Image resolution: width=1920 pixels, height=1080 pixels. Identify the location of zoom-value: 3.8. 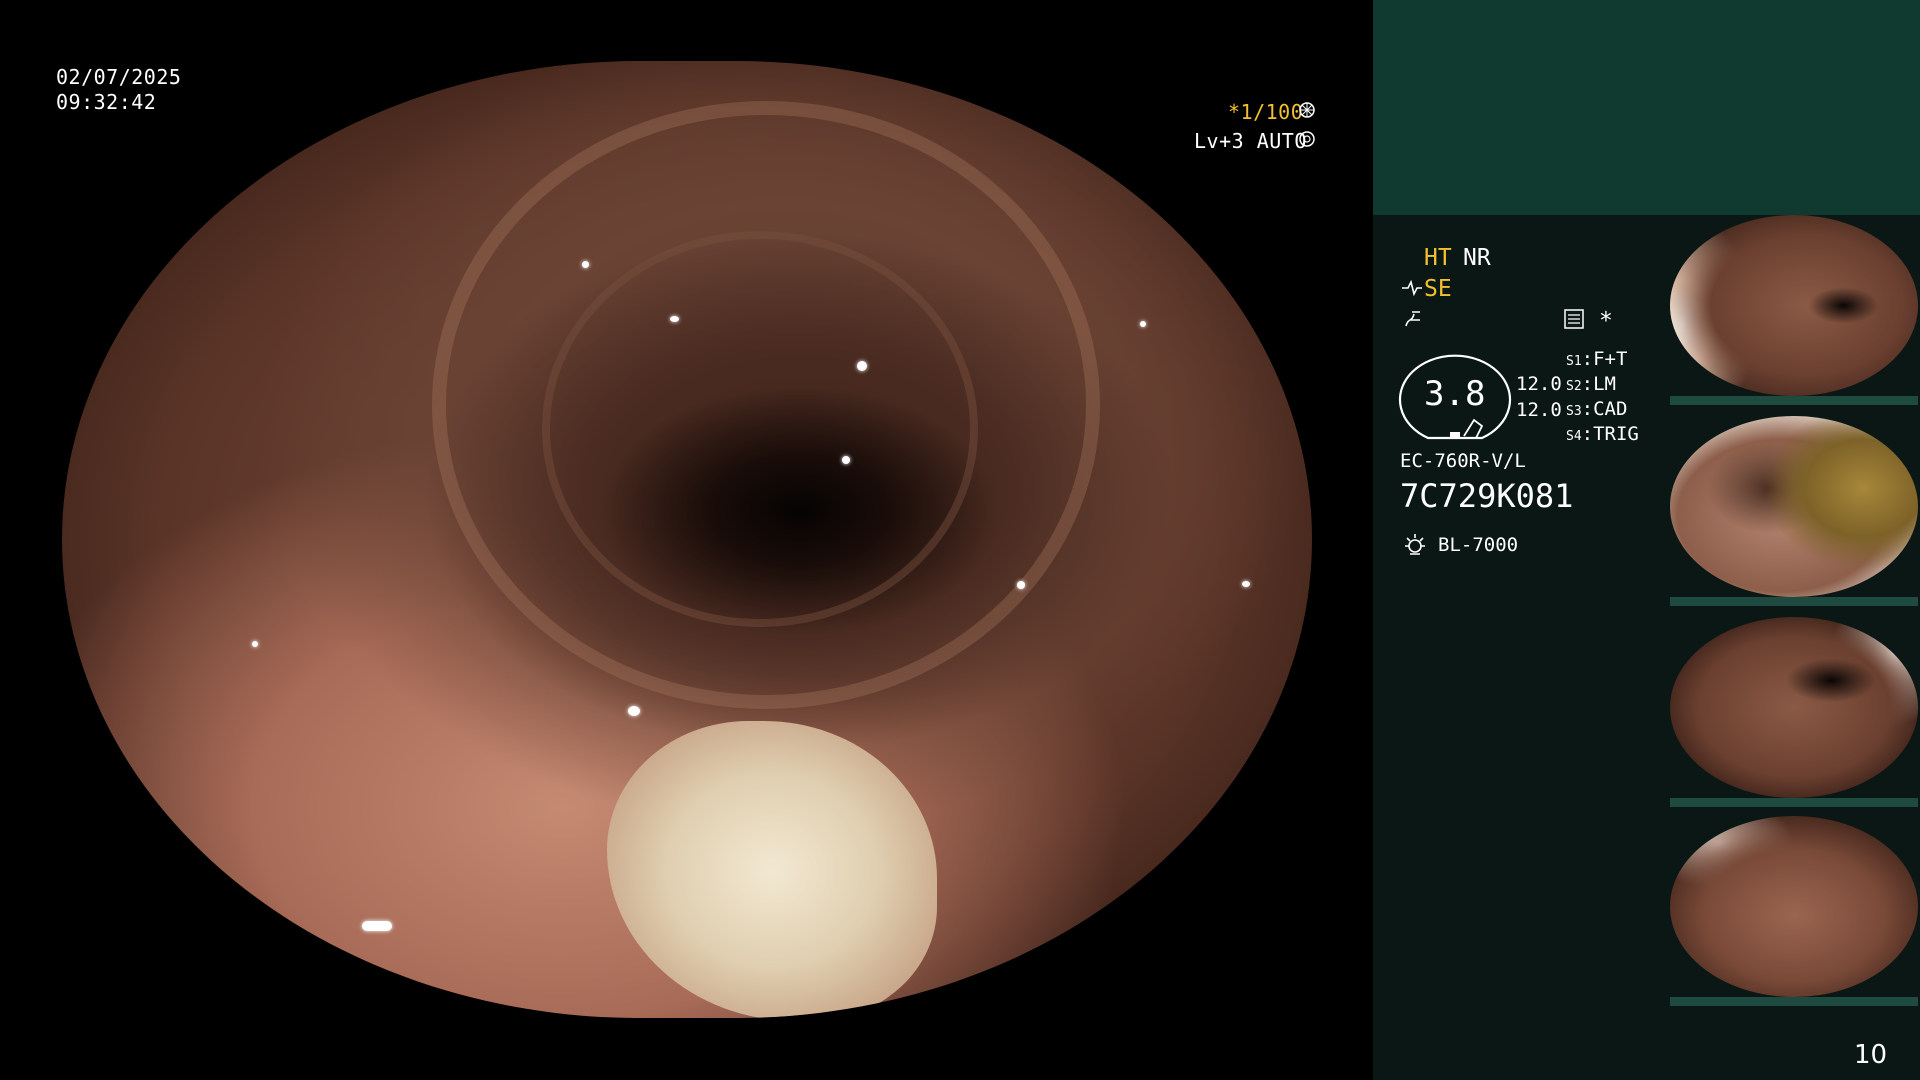
(1455, 394).